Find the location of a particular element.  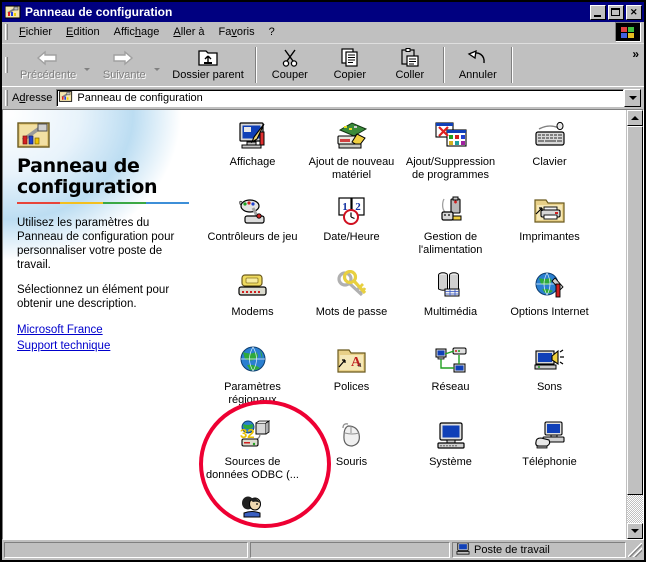

menu-item-edition: Edition is located at coordinates (83, 32).